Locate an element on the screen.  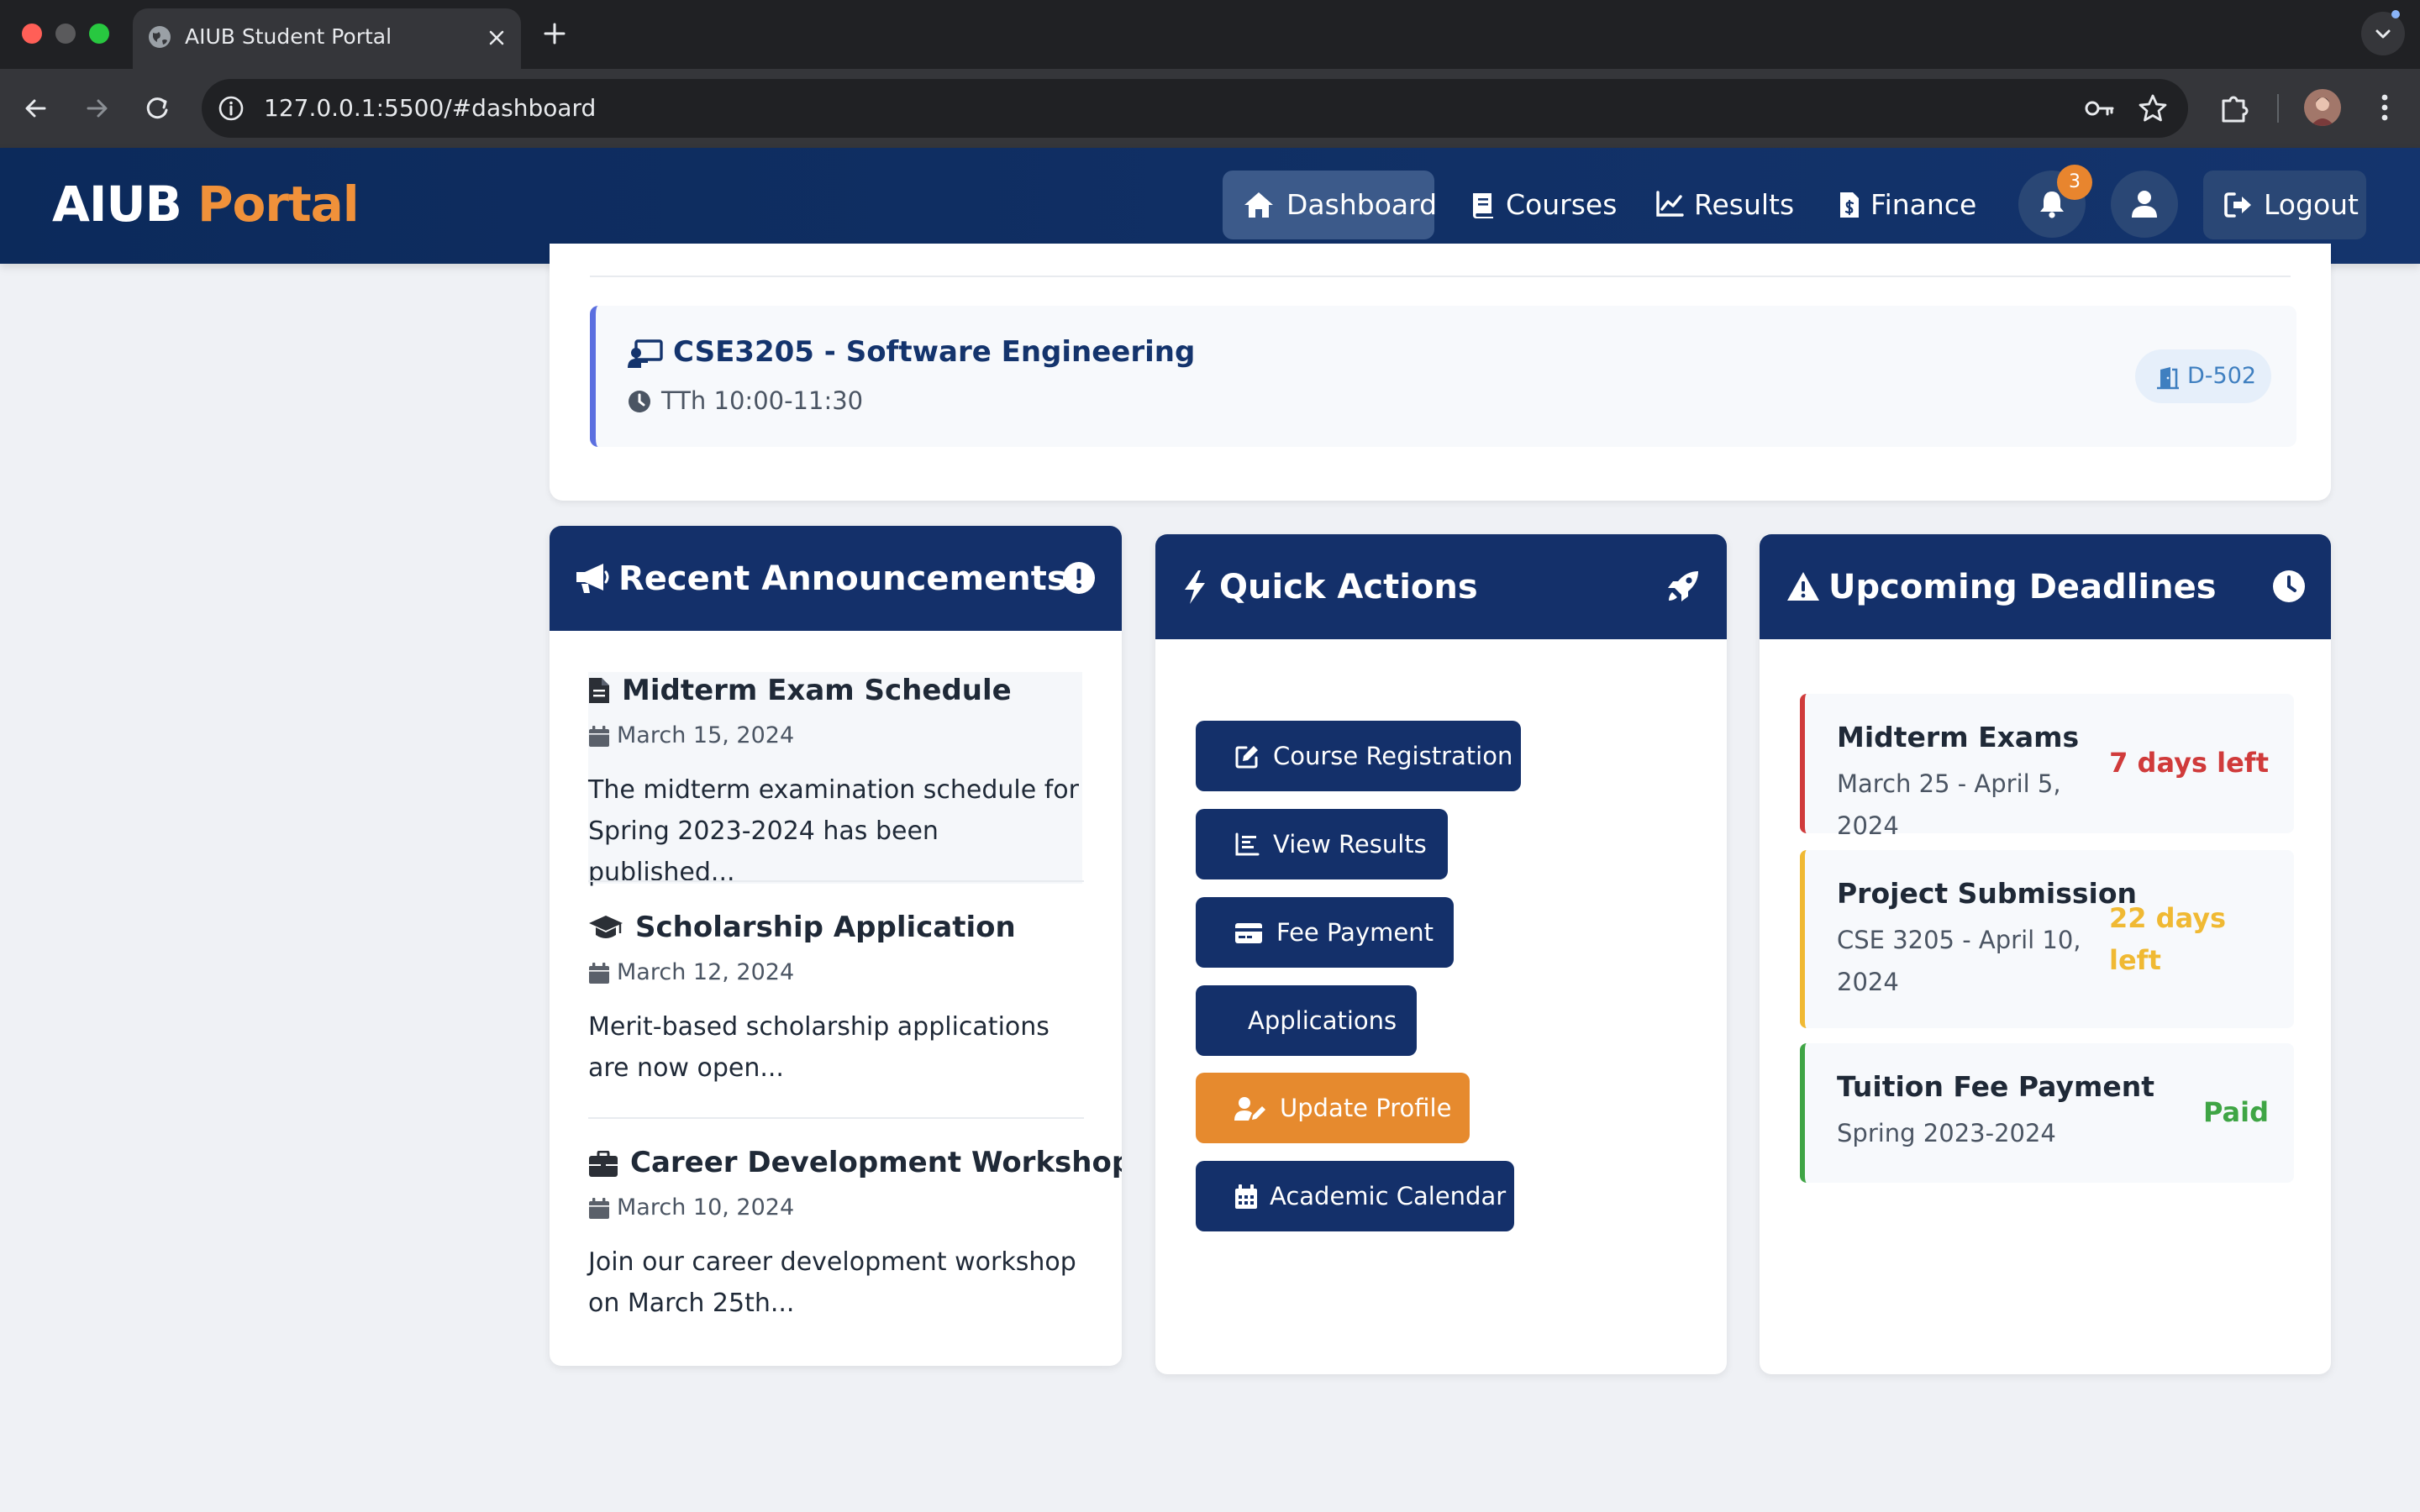
more-options-icon is located at coordinates (2385, 107).